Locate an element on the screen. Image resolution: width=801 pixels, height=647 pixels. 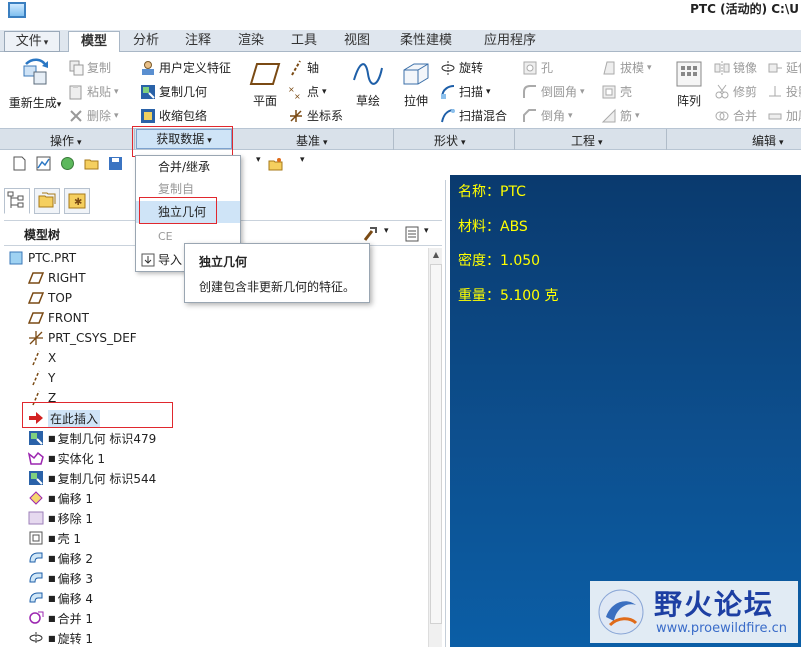
tab-annotate: 注释 is located at coordinates (198, 41).